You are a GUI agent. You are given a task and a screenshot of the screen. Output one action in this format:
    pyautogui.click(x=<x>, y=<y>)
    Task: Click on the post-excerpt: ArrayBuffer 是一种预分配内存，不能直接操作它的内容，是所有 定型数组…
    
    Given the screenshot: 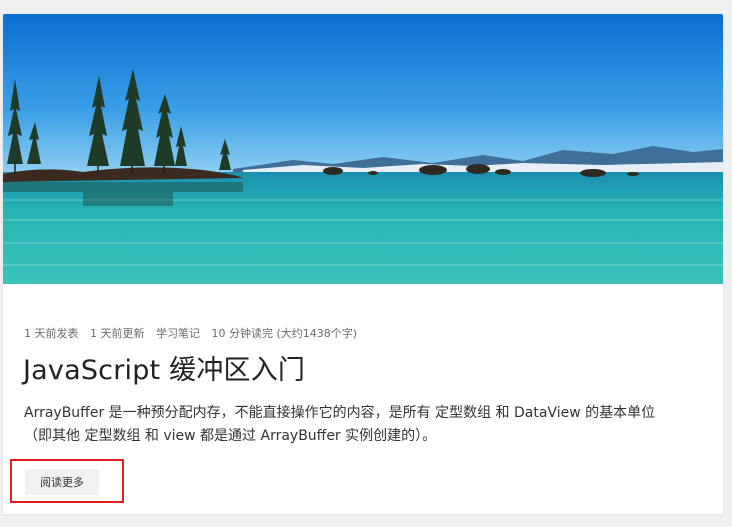 What is the action you would take?
    pyautogui.click(x=369, y=425)
    